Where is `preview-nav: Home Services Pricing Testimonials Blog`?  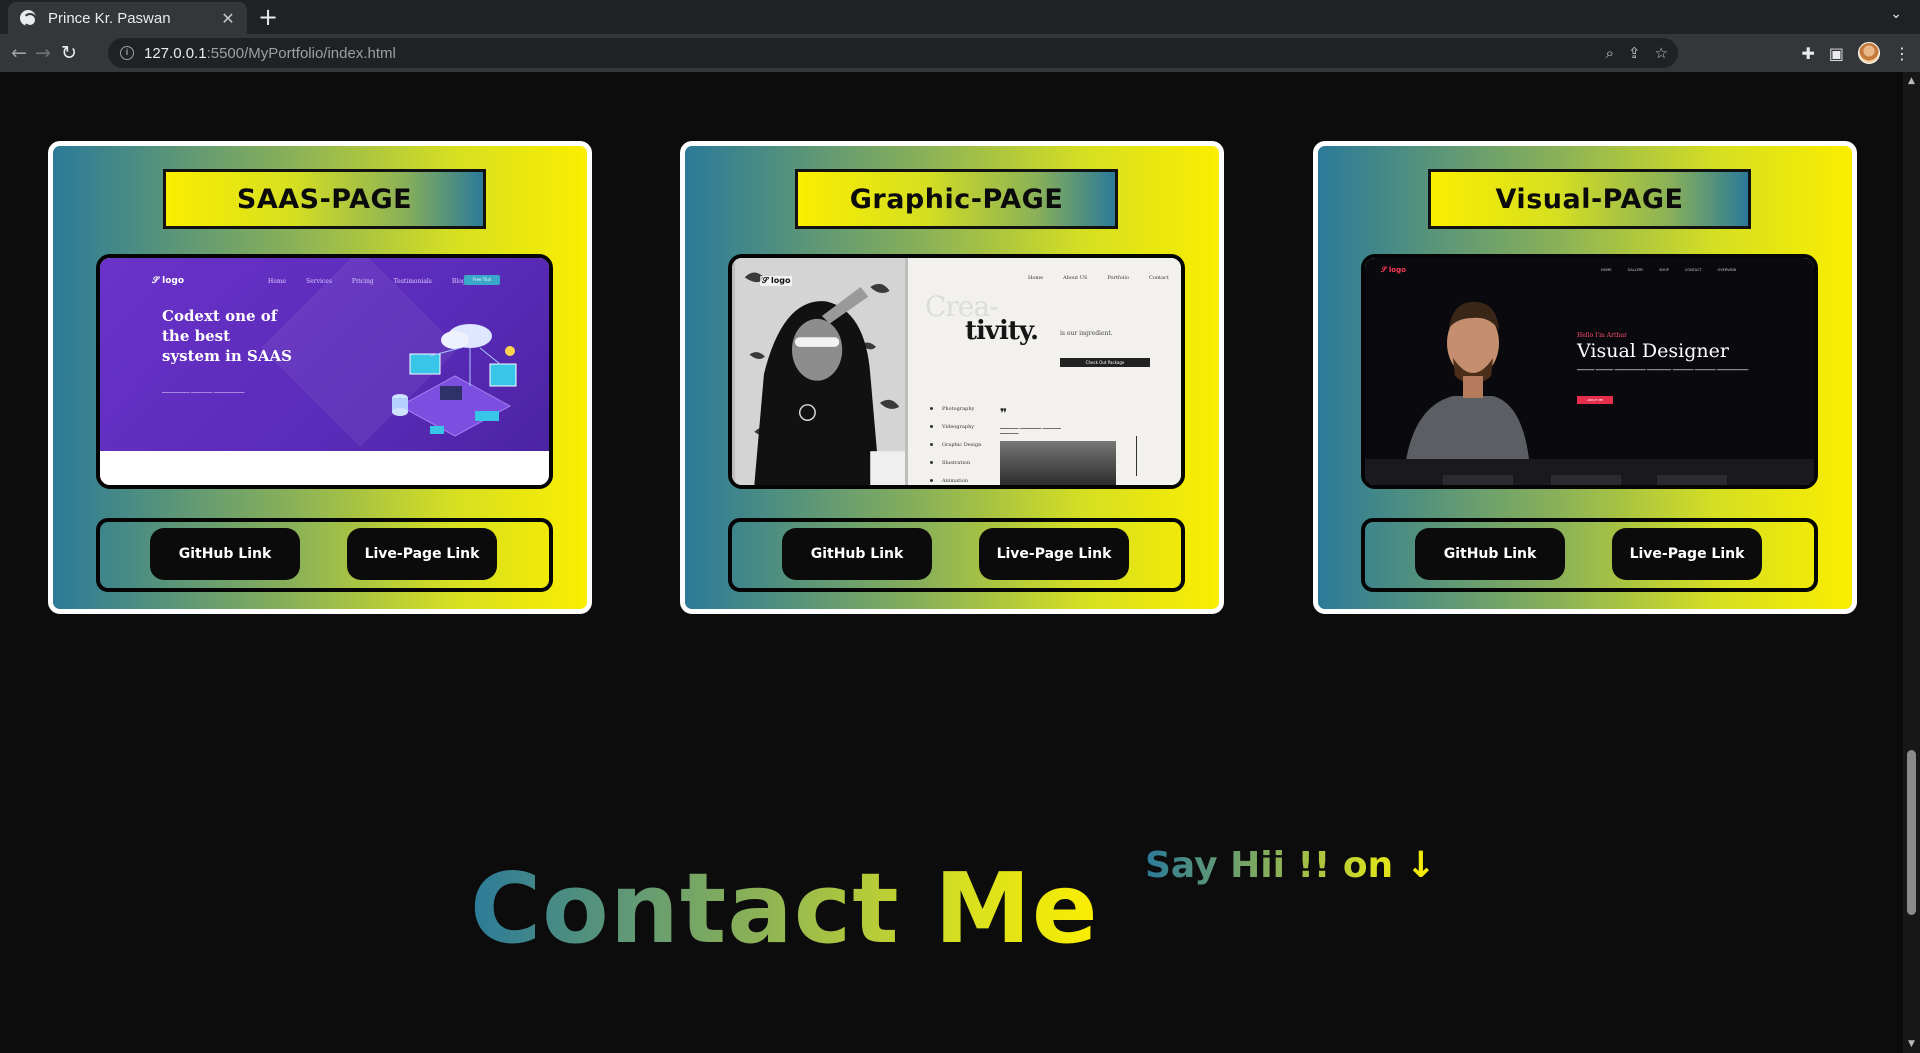 preview-nav: Home Services Pricing Testimonials Blog is located at coordinates (367, 281).